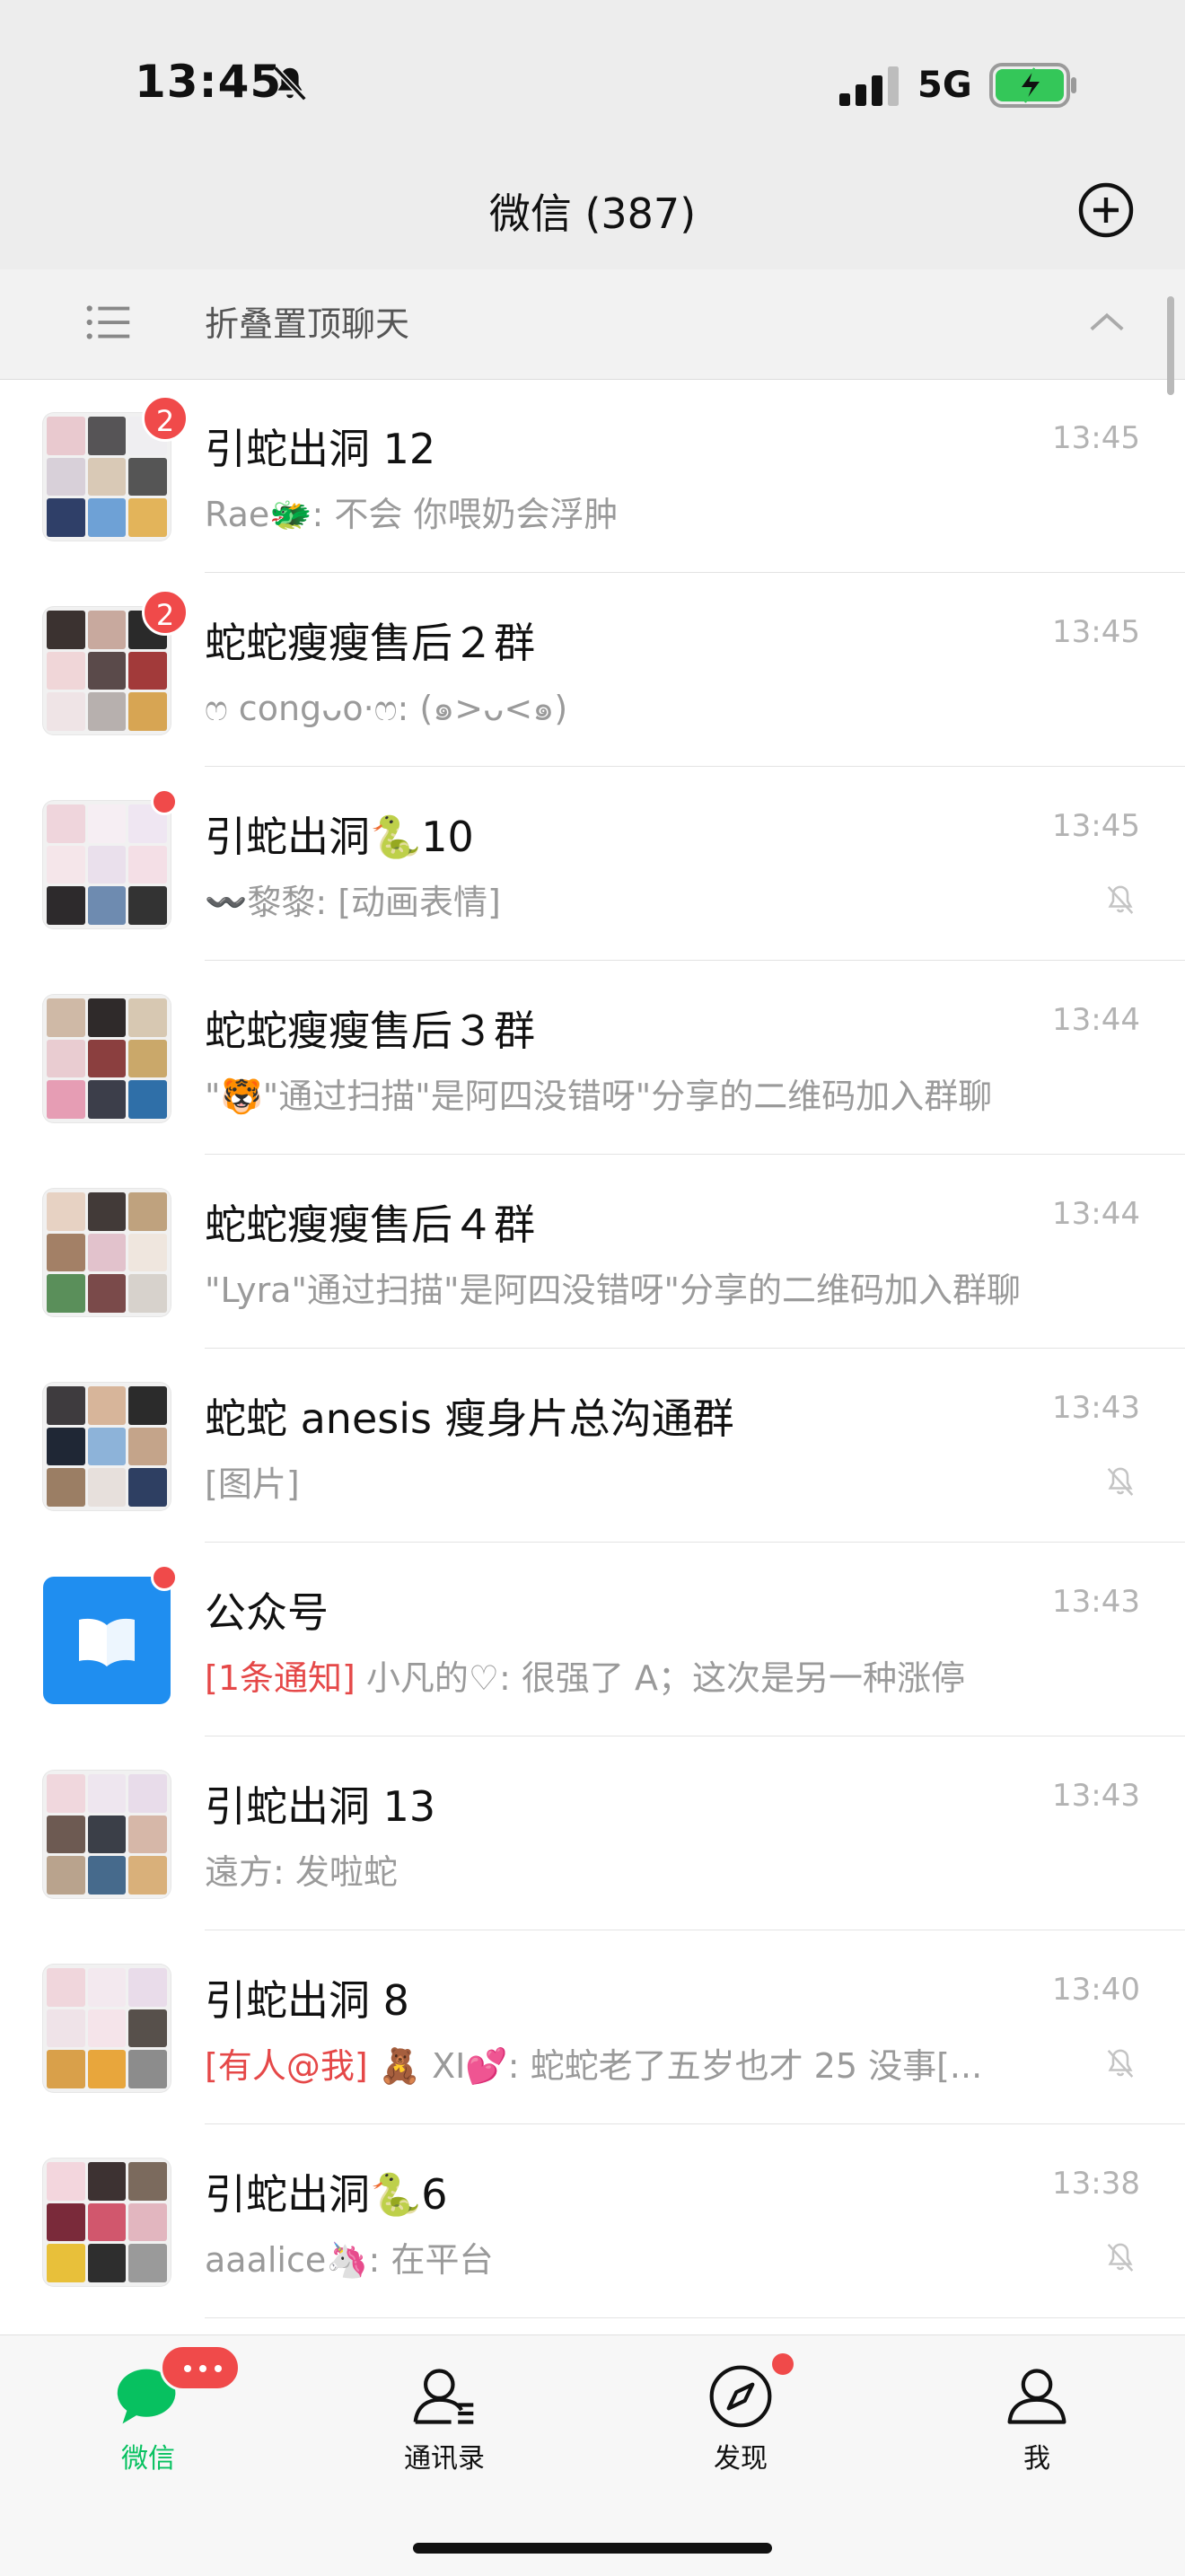  What do you see at coordinates (444, 2425) in the screenshot?
I see `tab-contacts: 通讯录` at bounding box center [444, 2425].